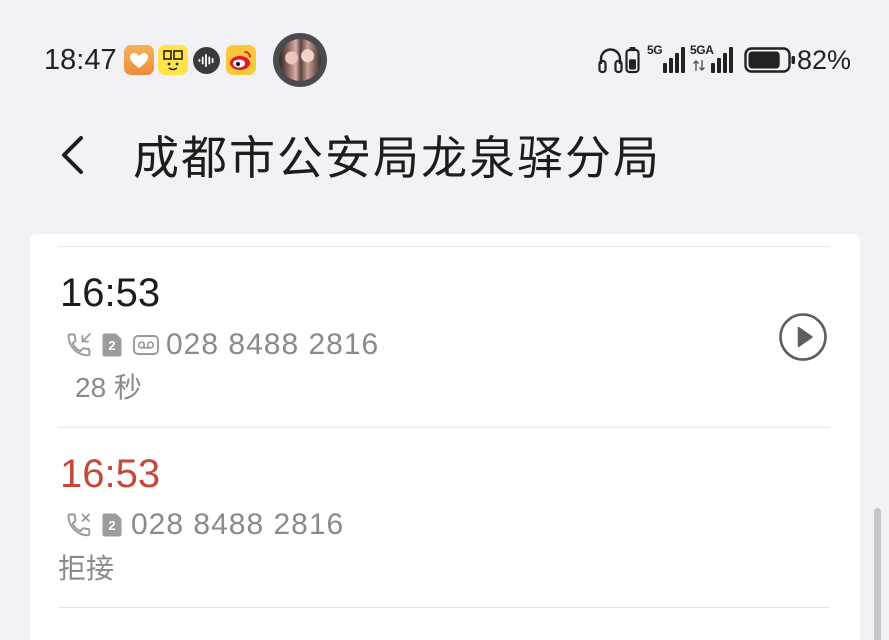  I want to click on battery-percent: 82%, so click(824, 60).